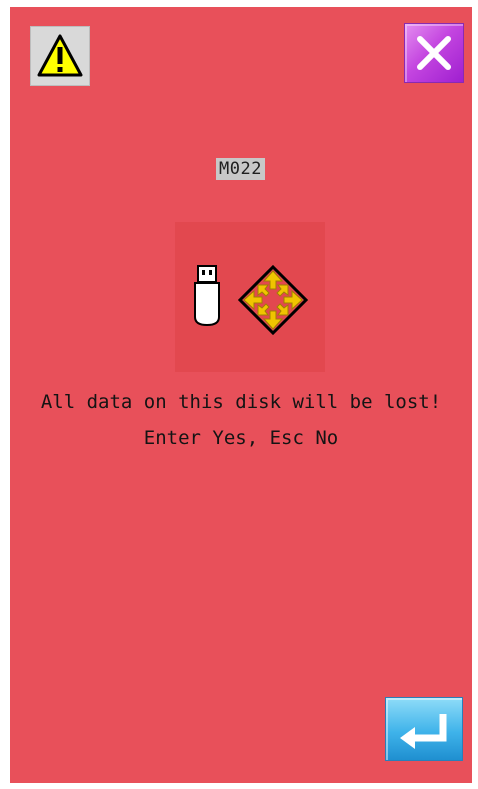 This screenshot has height=789, width=478. I want to click on confirm-instructions: Enter Yes, Esc No, so click(241, 438).